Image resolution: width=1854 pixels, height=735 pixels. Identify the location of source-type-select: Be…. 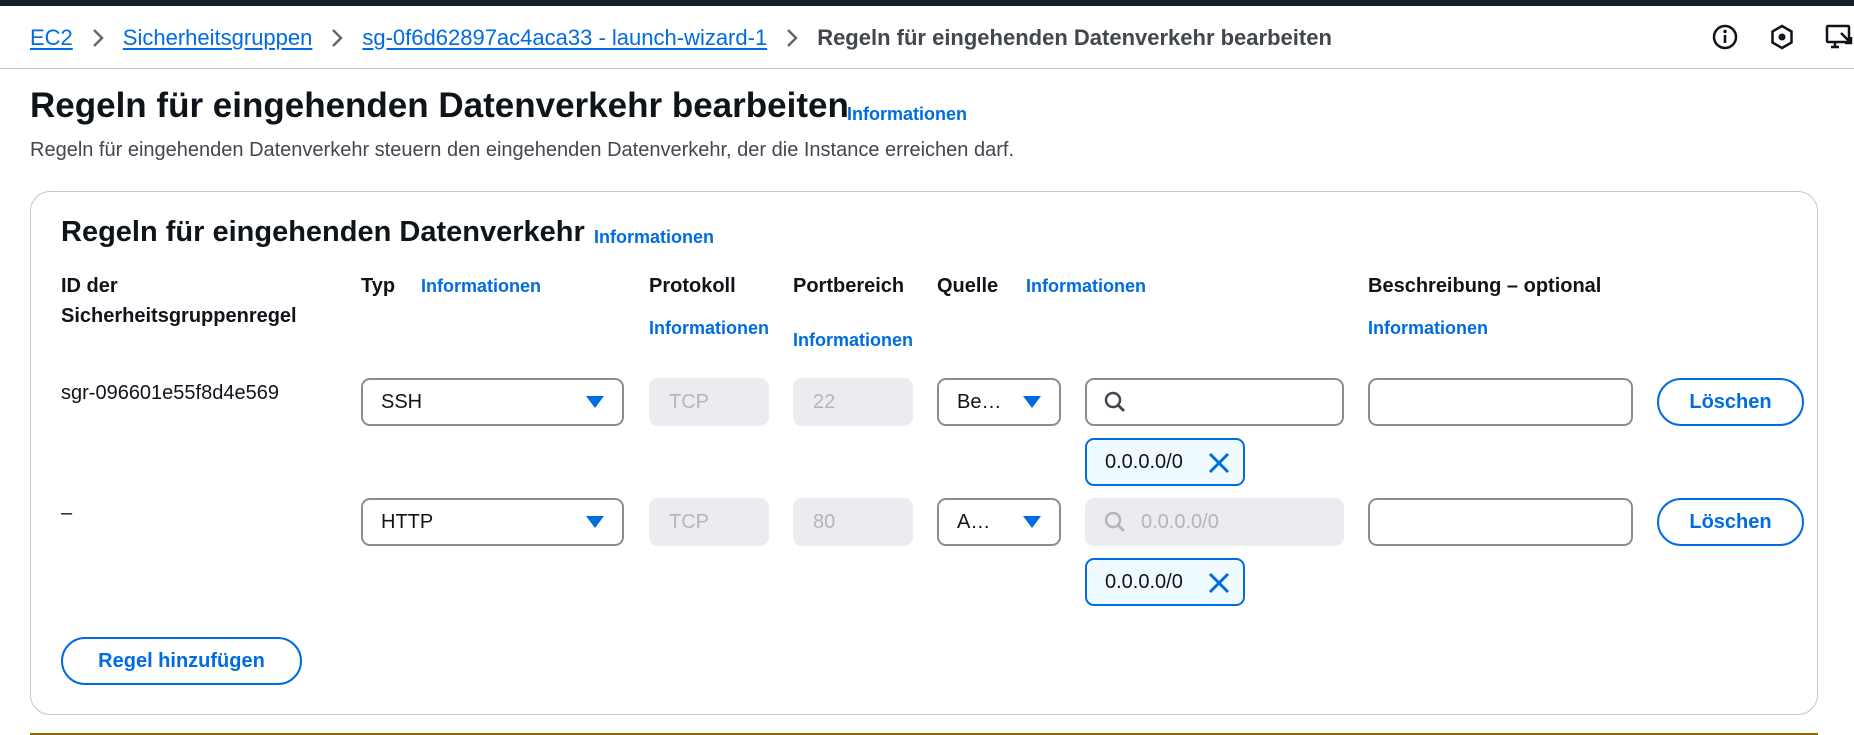
(999, 402).